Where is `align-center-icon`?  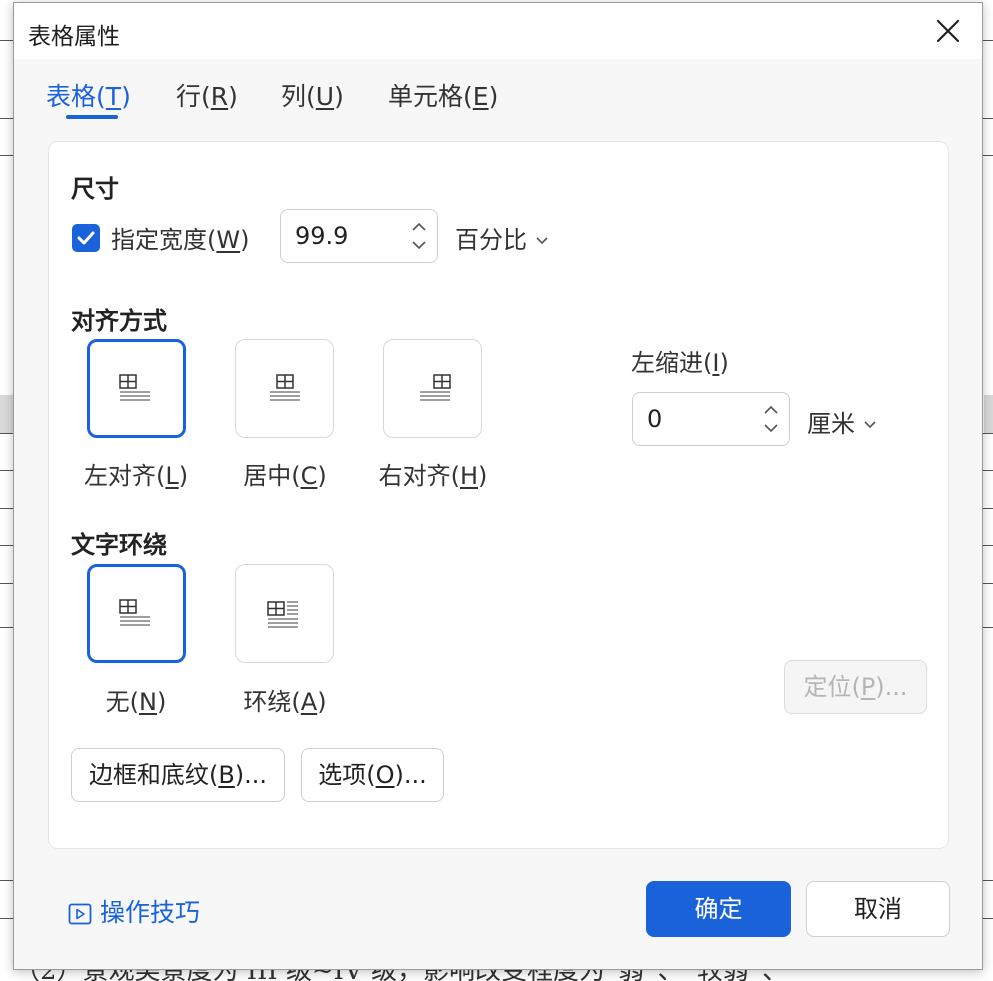 align-center-icon is located at coordinates (284, 387).